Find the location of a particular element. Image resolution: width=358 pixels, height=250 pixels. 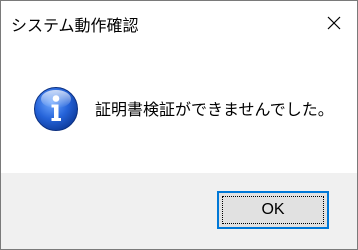

ok-button-label: OK is located at coordinates (273, 209).